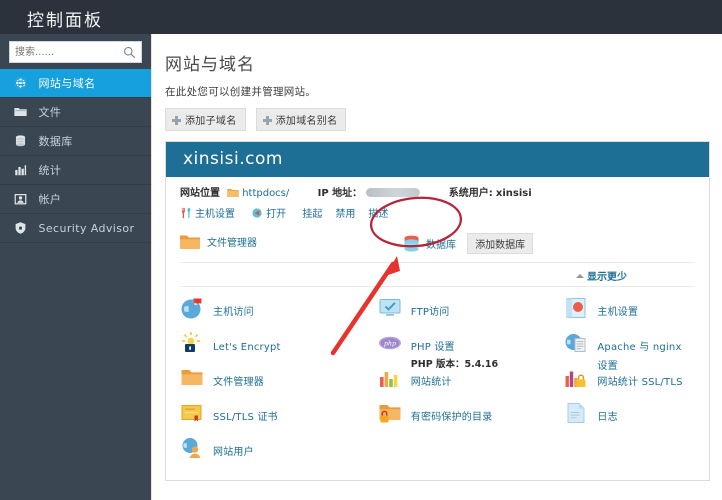 This screenshot has height=500, width=722. What do you see at coordinates (233, 312) in the screenshot?
I see `host-access-link: 主机访问` at bounding box center [233, 312].